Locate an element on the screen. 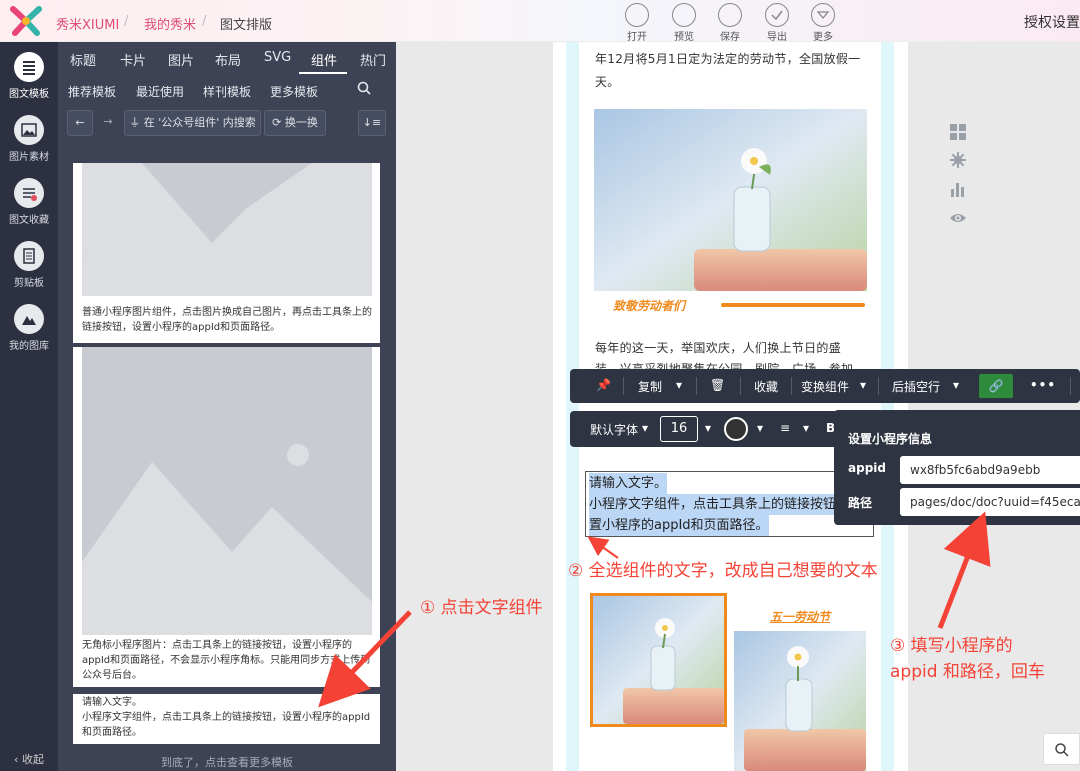  sidebar-item-images: 图片素材 is located at coordinates (29, 140).